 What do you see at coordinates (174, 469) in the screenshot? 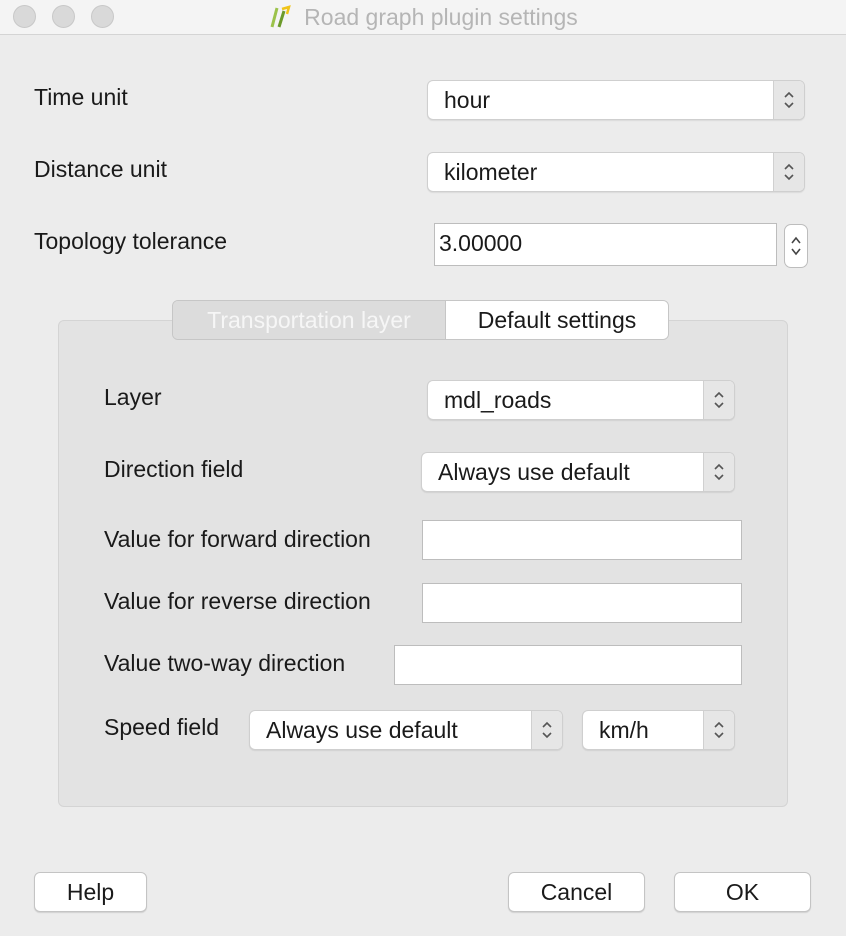
I see `direction-field-label: Direction field` at bounding box center [174, 469].